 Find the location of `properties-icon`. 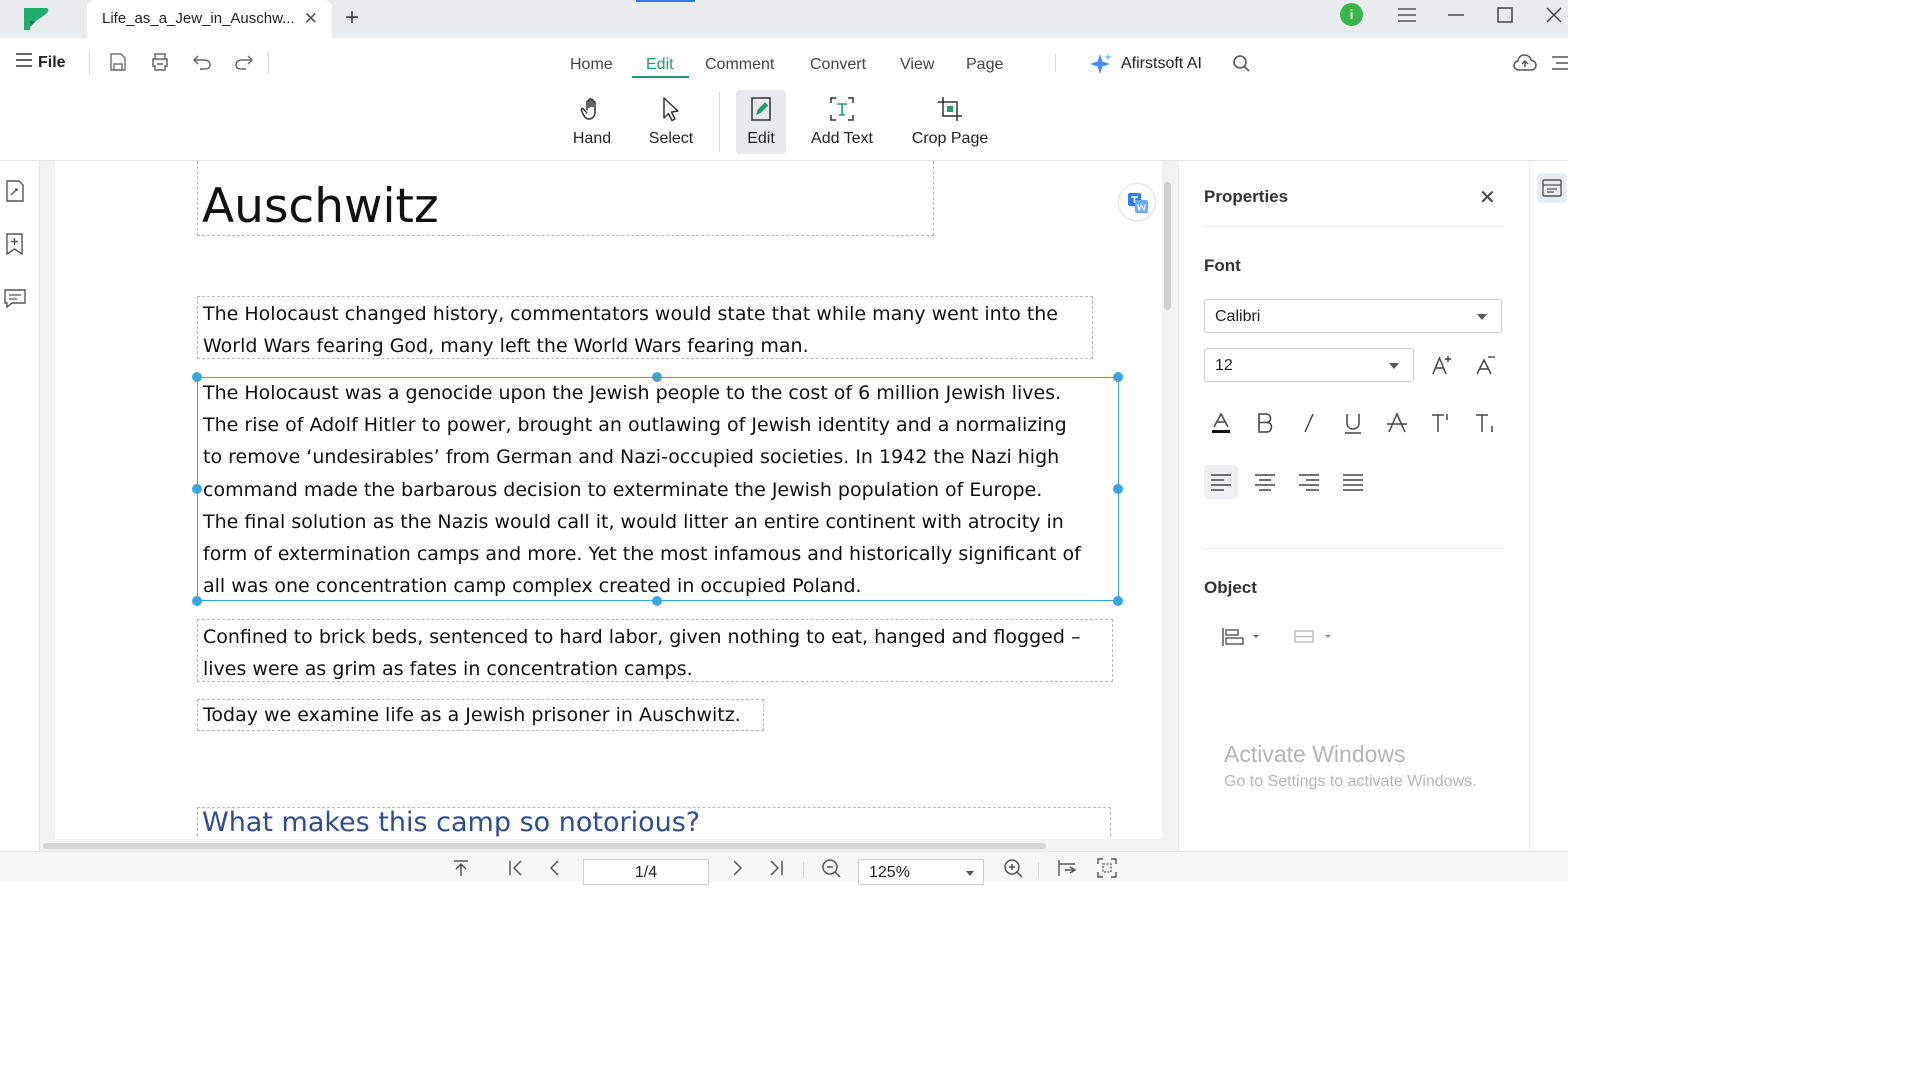

properties-icon is located at coordinates (1552, 188).